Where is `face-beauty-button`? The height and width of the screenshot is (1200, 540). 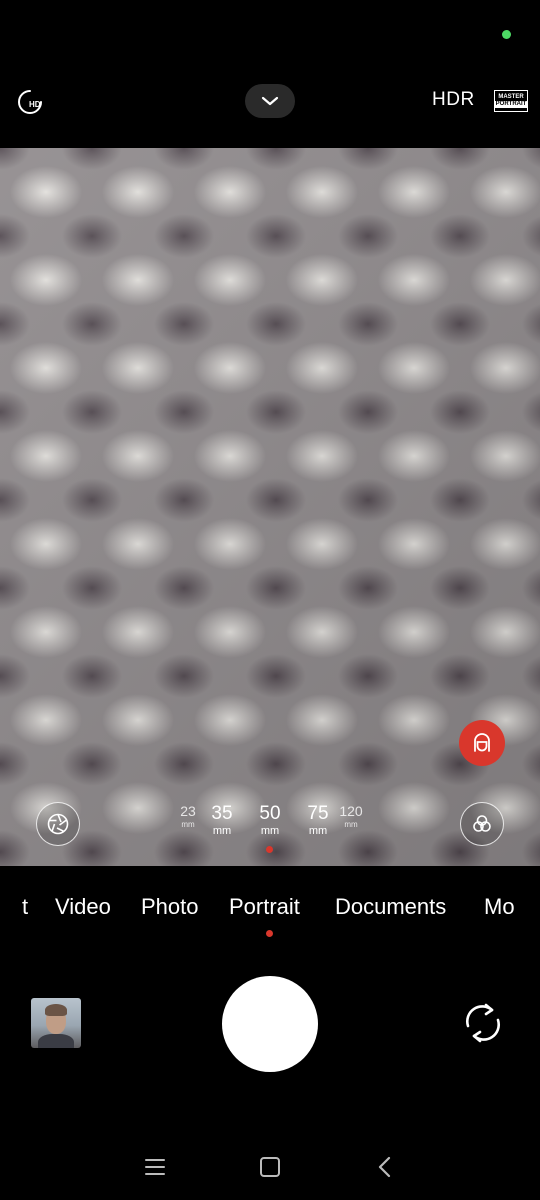
face-beauty-button is located at coordinates (482, 743).